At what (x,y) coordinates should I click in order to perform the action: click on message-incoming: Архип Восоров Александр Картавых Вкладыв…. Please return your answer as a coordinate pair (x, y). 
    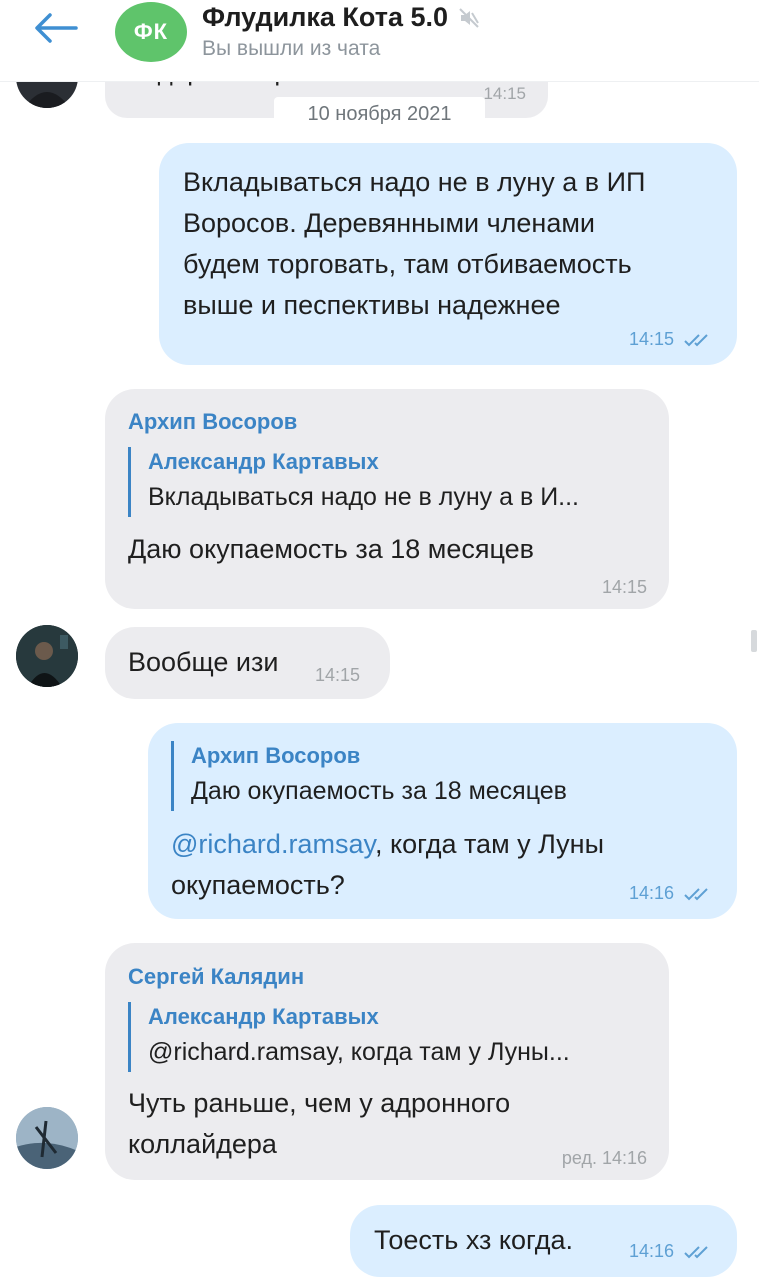
    Looking at the image, I should click on (387, 499).